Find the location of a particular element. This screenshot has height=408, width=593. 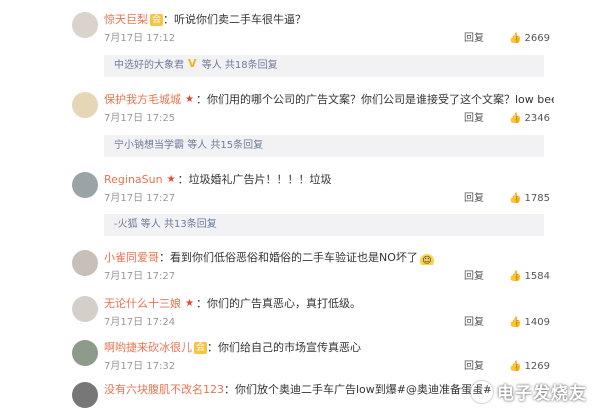

comment-text: 垃圾婚礼广告片！！！！垃圾 is located at coordinates (260, 179).